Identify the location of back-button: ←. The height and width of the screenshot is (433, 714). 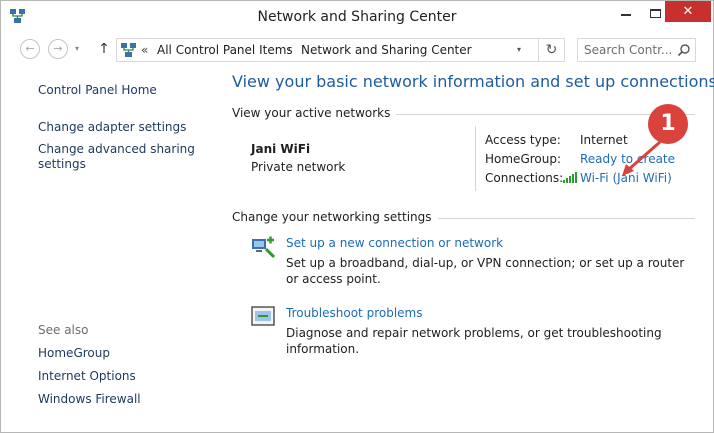
(30, 49).